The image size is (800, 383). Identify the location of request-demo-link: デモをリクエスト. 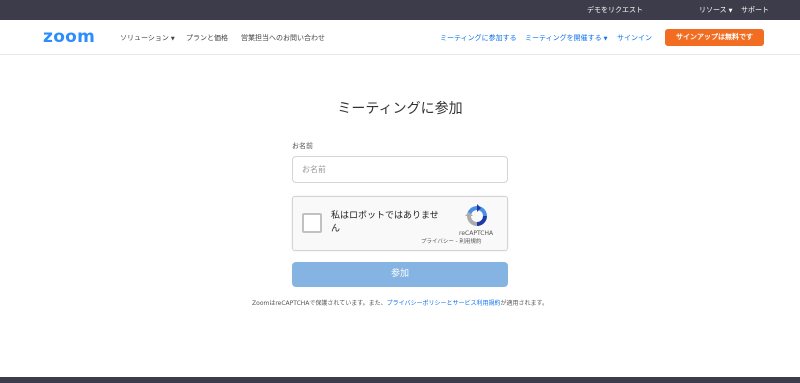
(615, 10).